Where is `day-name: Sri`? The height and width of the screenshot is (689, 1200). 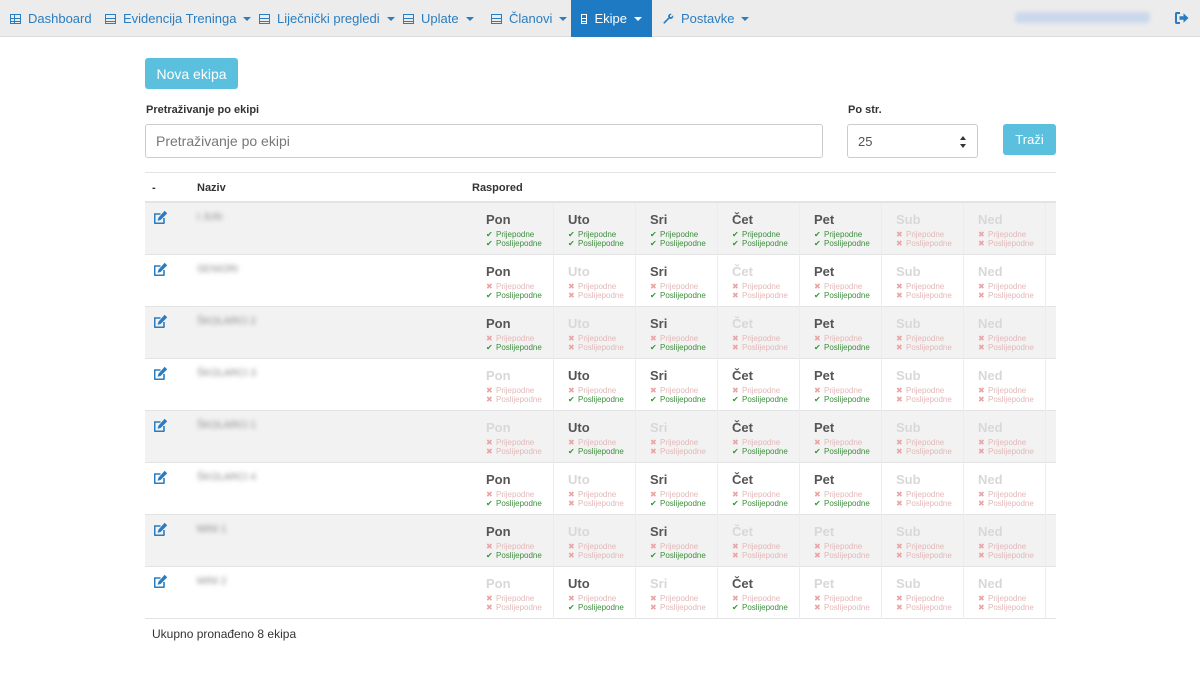 day-name: Sri is located at coordinates (659, 219).